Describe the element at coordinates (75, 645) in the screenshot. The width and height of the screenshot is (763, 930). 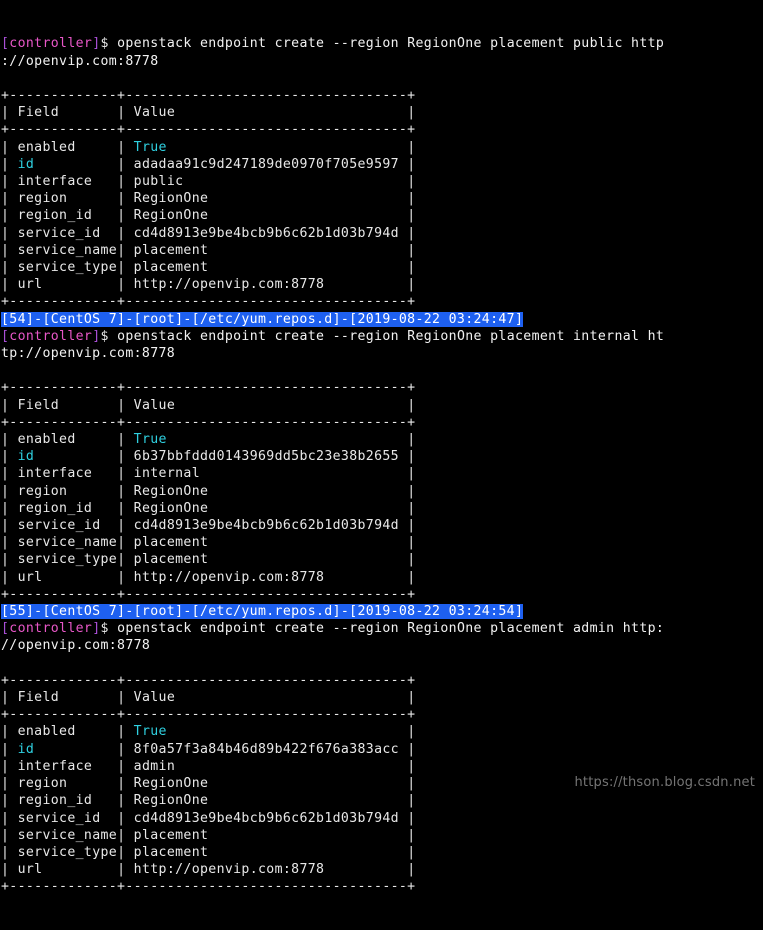
I see `command-text-continued: //openvip.com:8778` at that location.